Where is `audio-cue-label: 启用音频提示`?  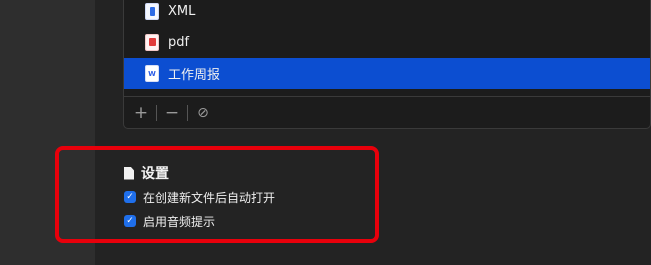
audio-cue-label: 启用音频提示 is located at coordinates (179, 221).